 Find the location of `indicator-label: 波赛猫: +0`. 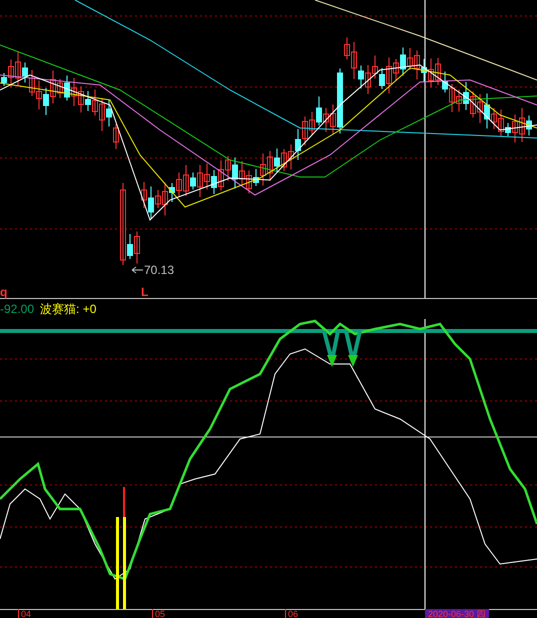

indicator-label: 波赛猫: +0 is located at coordinates (68, 309).